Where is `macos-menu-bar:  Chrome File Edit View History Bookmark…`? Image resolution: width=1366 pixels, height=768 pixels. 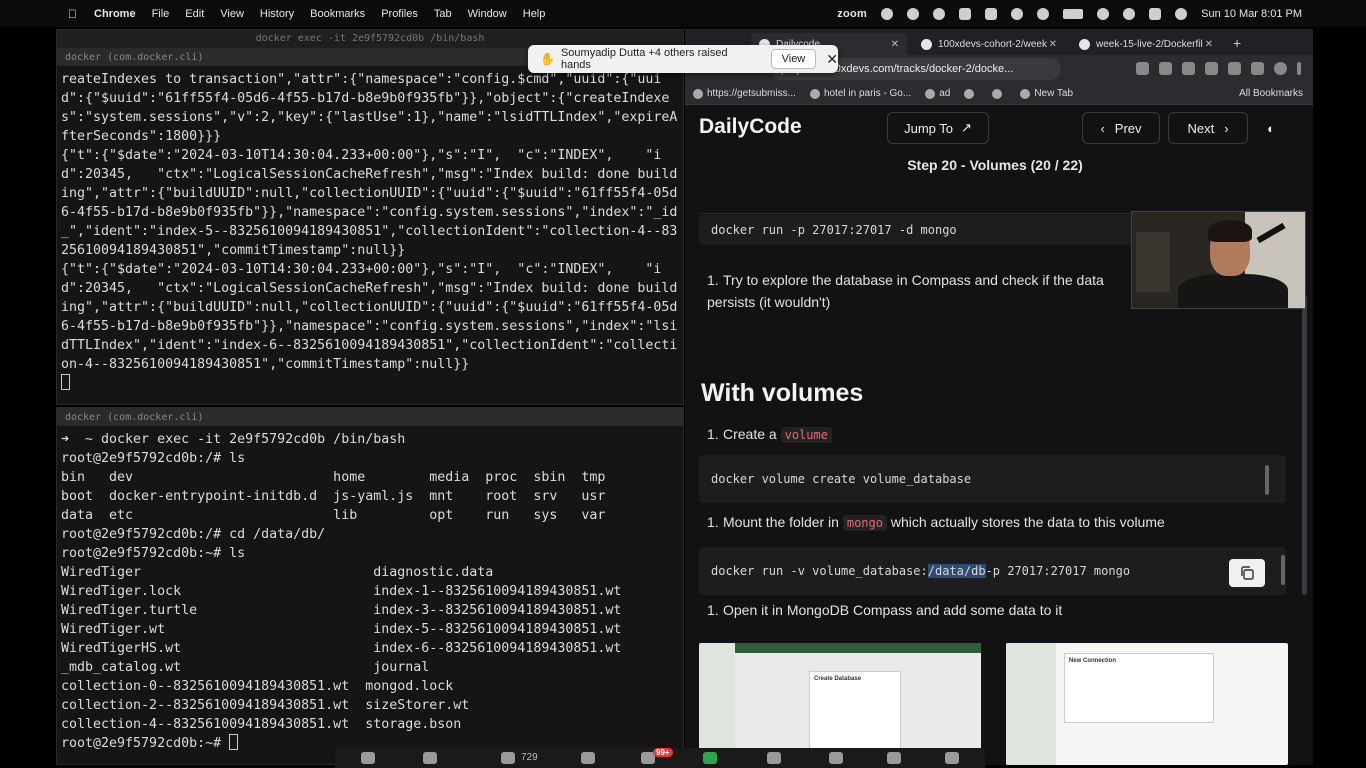
macos-menu-bar:  Chrome File Edit View History Bookmark… is located at coordinates (683, 13).